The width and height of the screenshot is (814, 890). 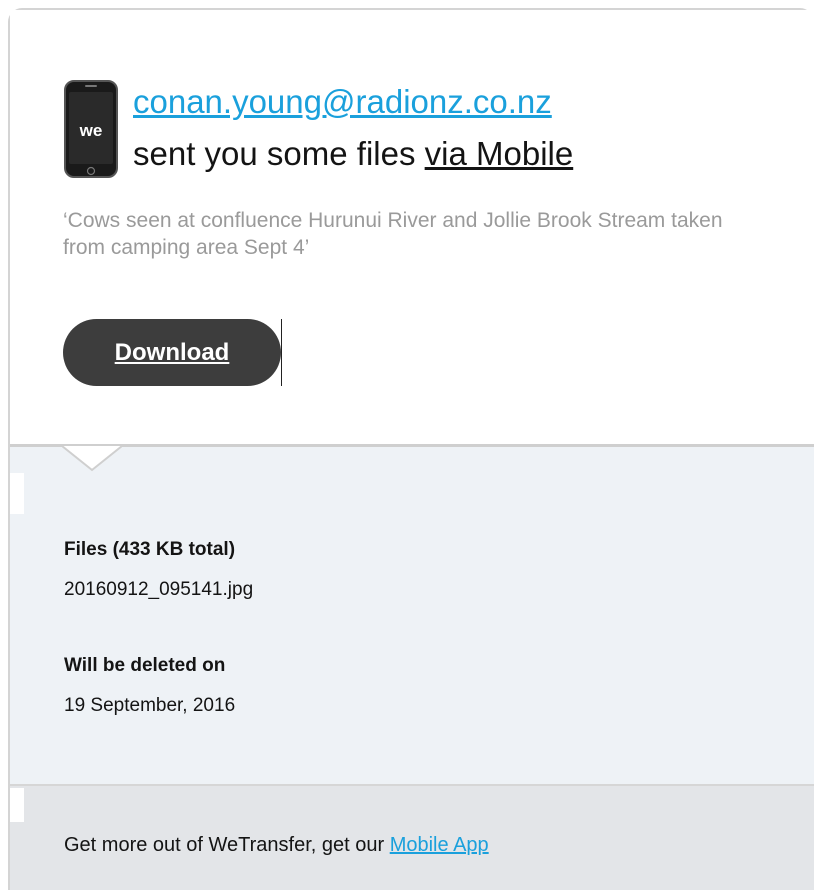 What do you see at coordinates (279, 153) in the screenshot?
I see `sent-text: sent you some files` at bounding box center [279, 153].